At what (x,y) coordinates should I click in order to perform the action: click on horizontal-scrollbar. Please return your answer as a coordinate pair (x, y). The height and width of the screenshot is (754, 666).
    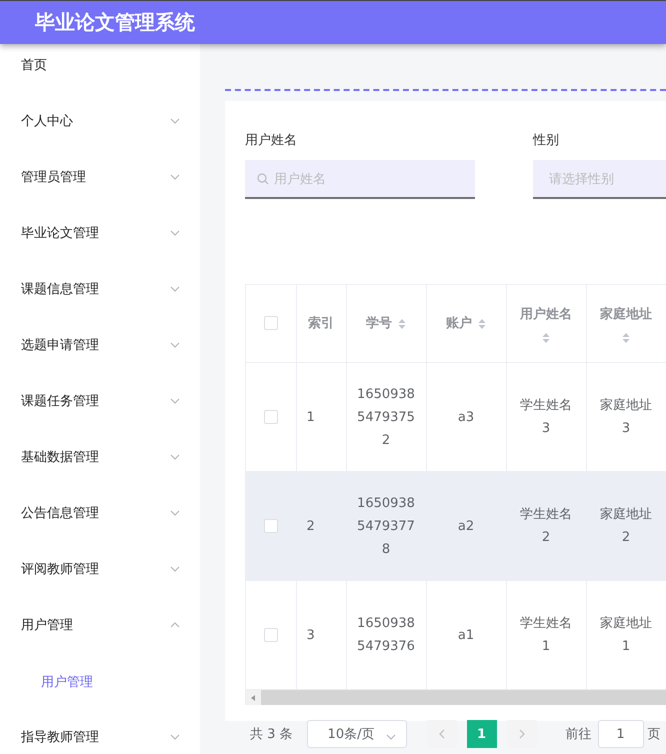
    Looking at the image, I should click on (456, 697).